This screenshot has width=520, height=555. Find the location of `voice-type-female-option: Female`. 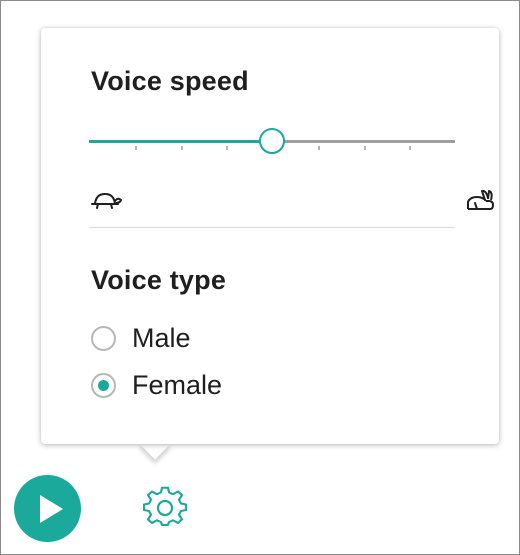

voice-type-female-option: Female is located at coordinates (156, 385).